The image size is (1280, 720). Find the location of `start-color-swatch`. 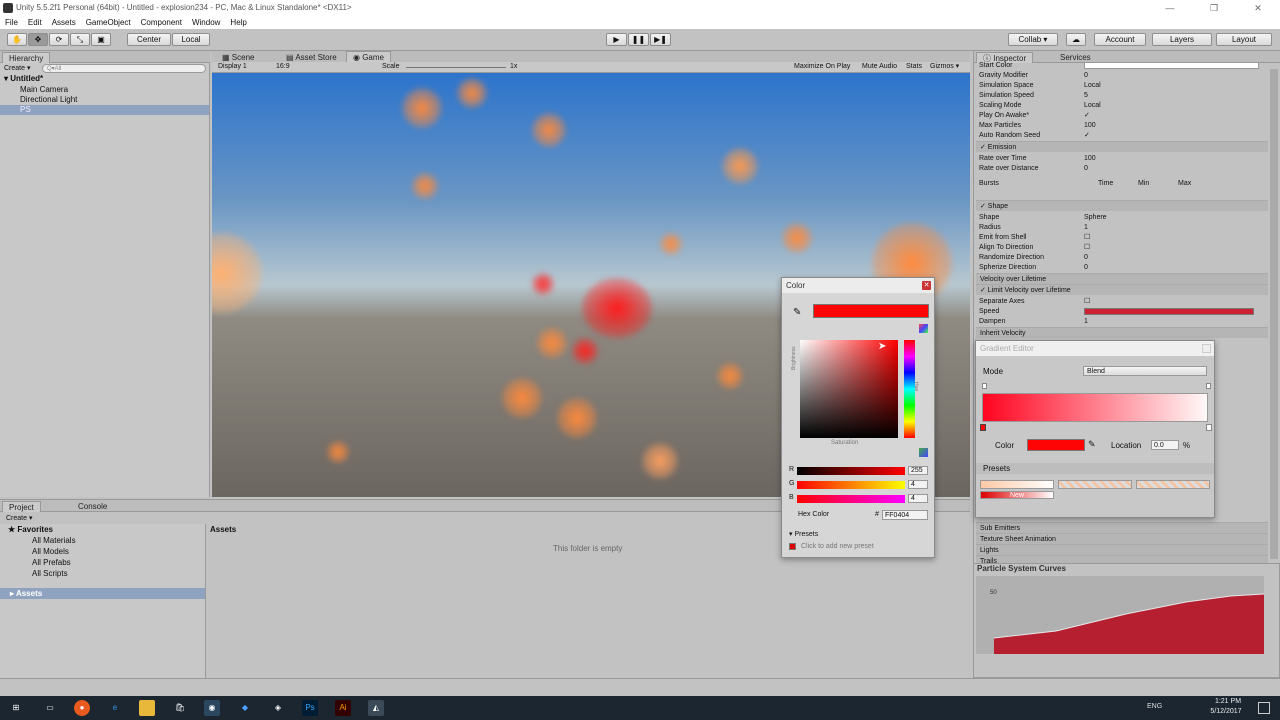

start-color-swatch is located at coordinates (1171, 65).